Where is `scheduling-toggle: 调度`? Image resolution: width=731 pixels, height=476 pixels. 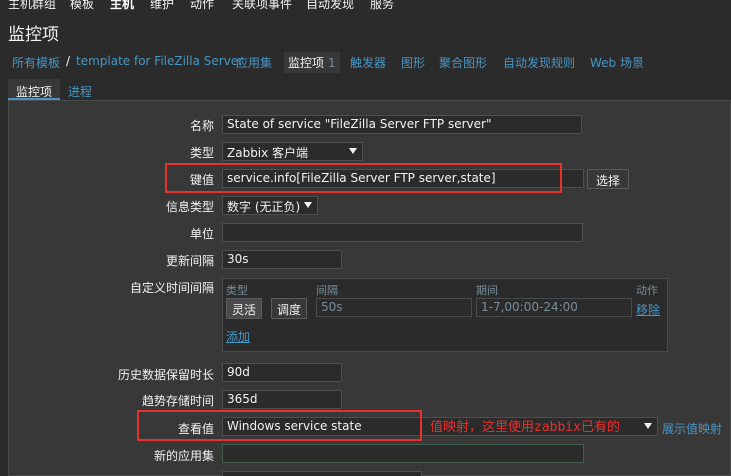 scheduling-toggle: 调度 is located at coordinates (289, 308).